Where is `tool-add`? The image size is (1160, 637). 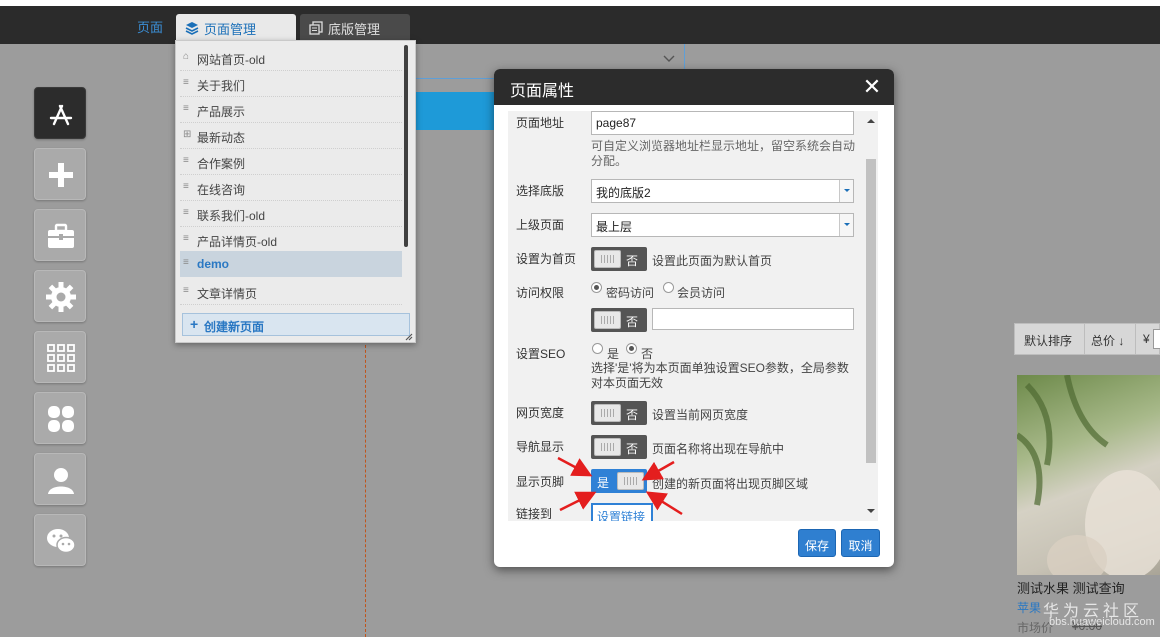 tool-add is located at coordinates (60, 174).